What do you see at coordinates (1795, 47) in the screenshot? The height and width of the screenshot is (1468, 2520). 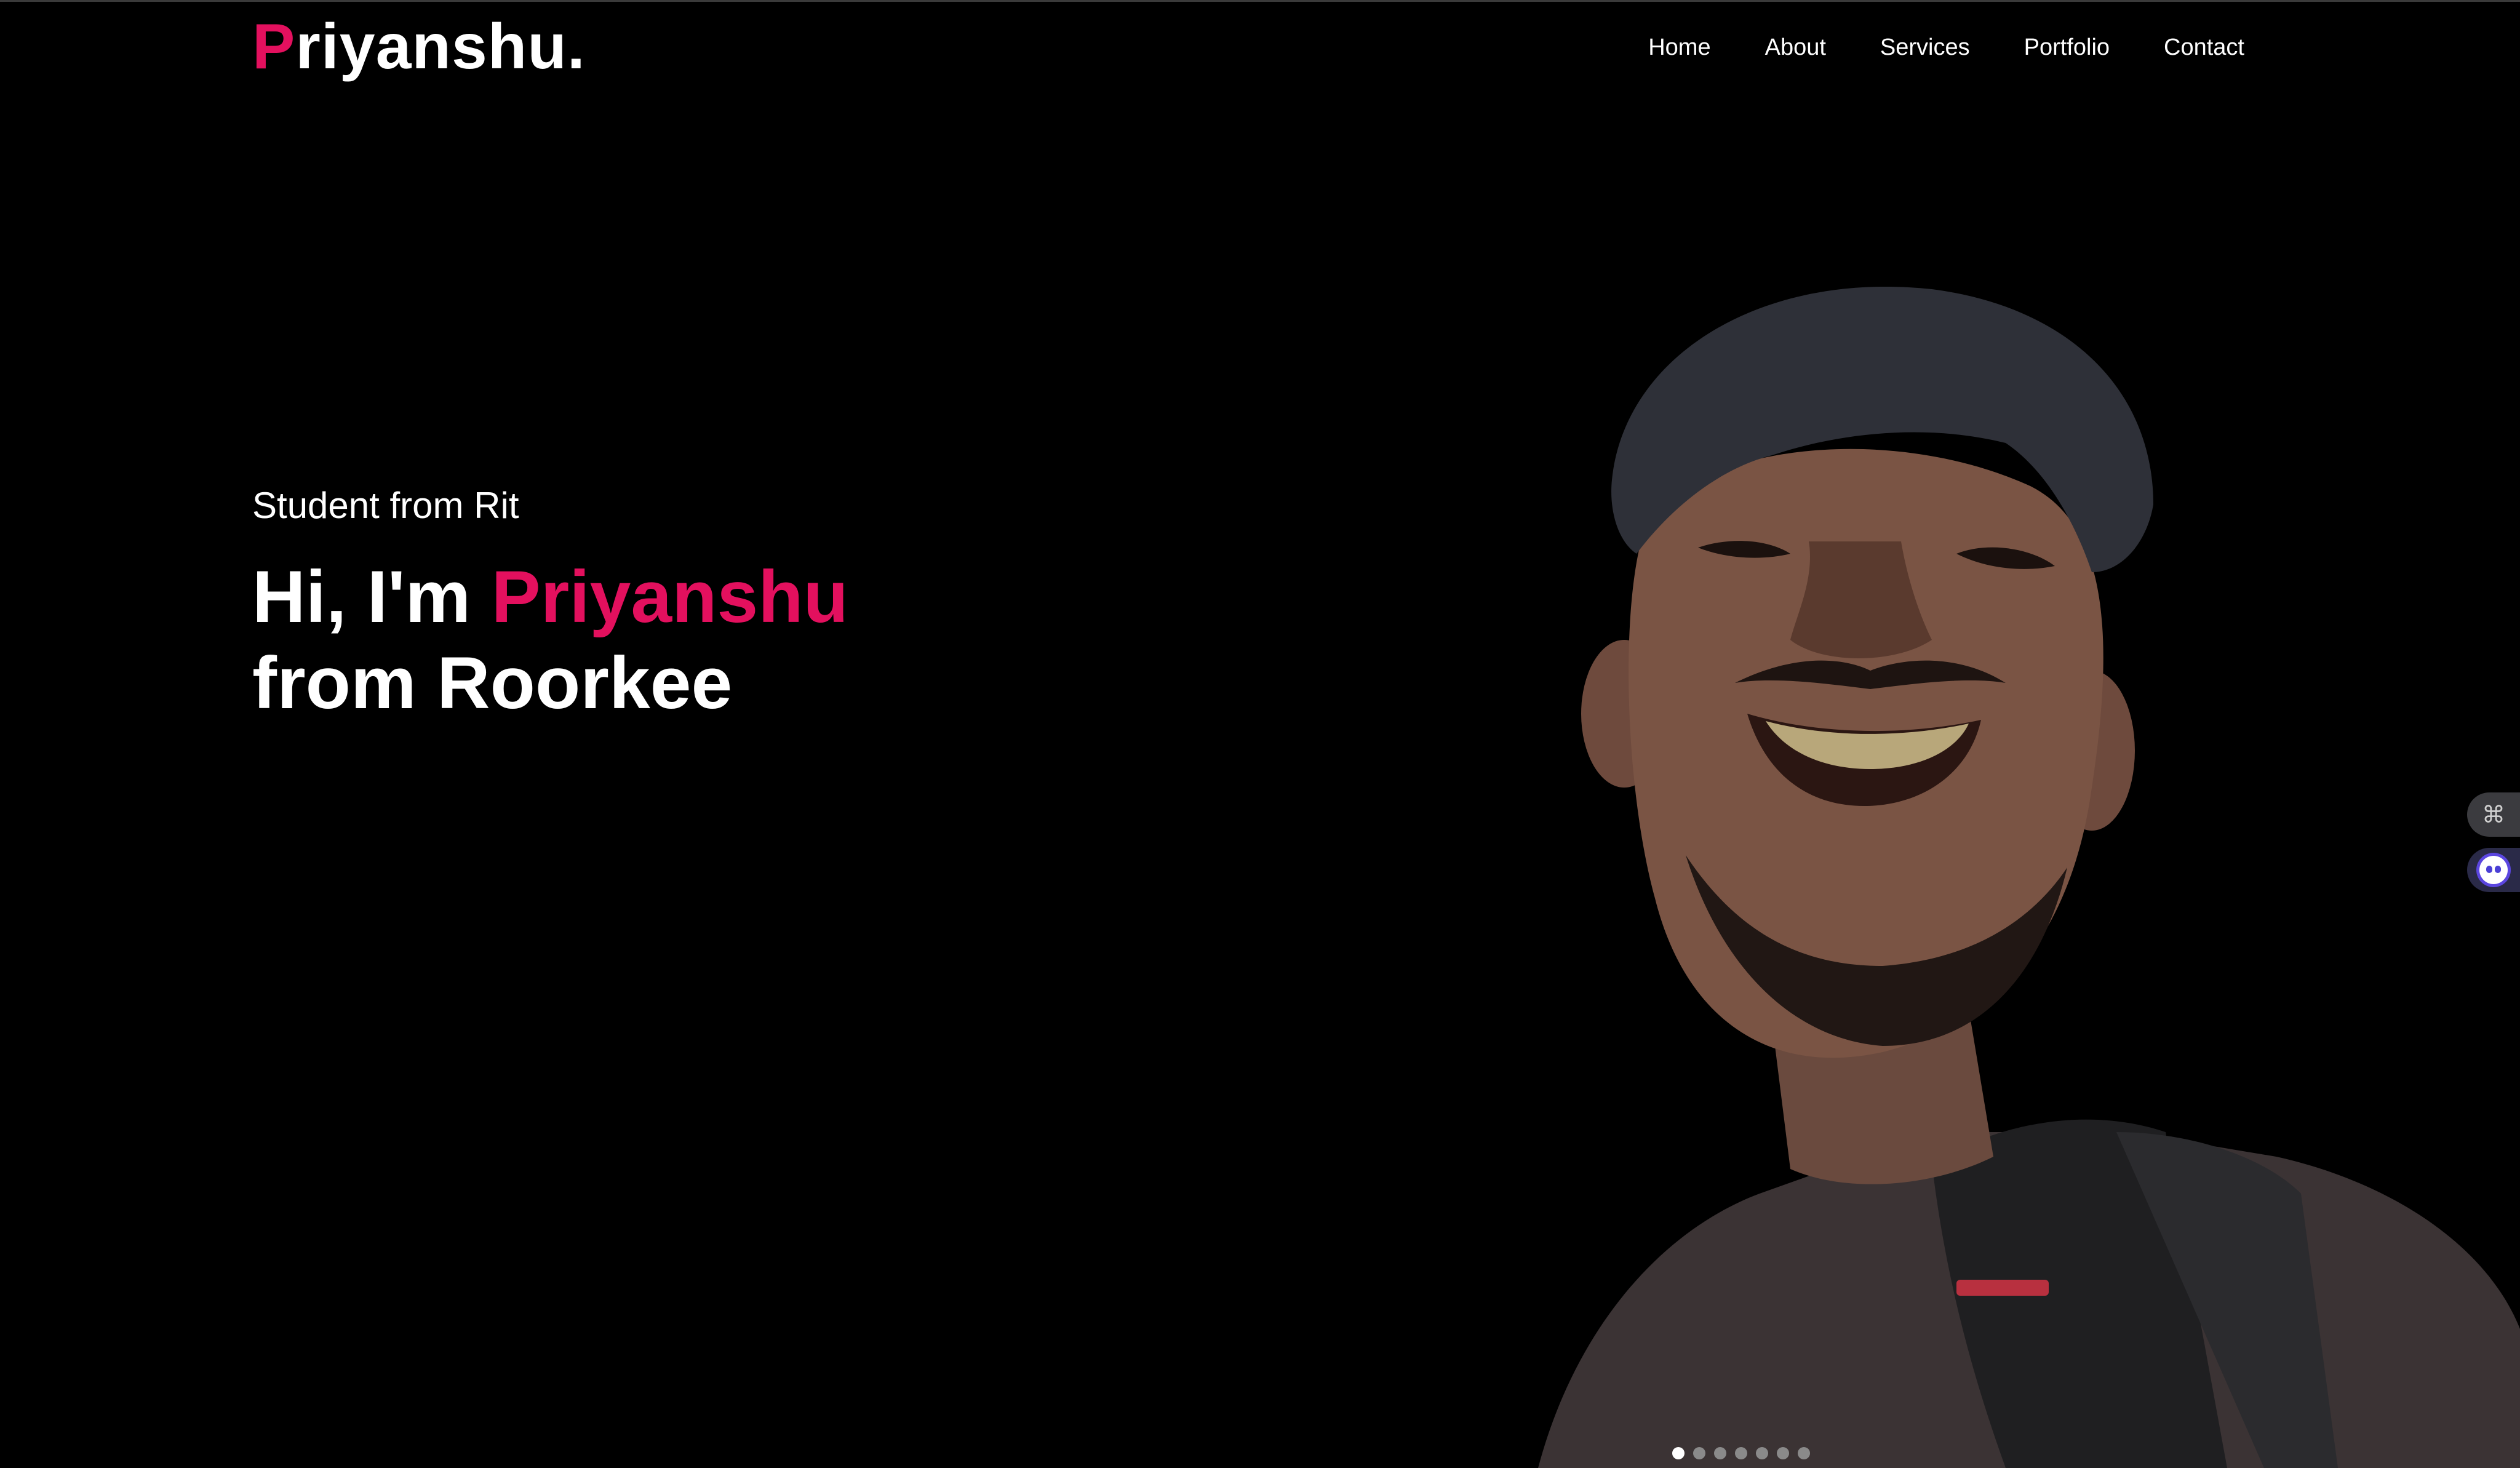 I see `nav-about: About` at bounding box center [1795, 47].